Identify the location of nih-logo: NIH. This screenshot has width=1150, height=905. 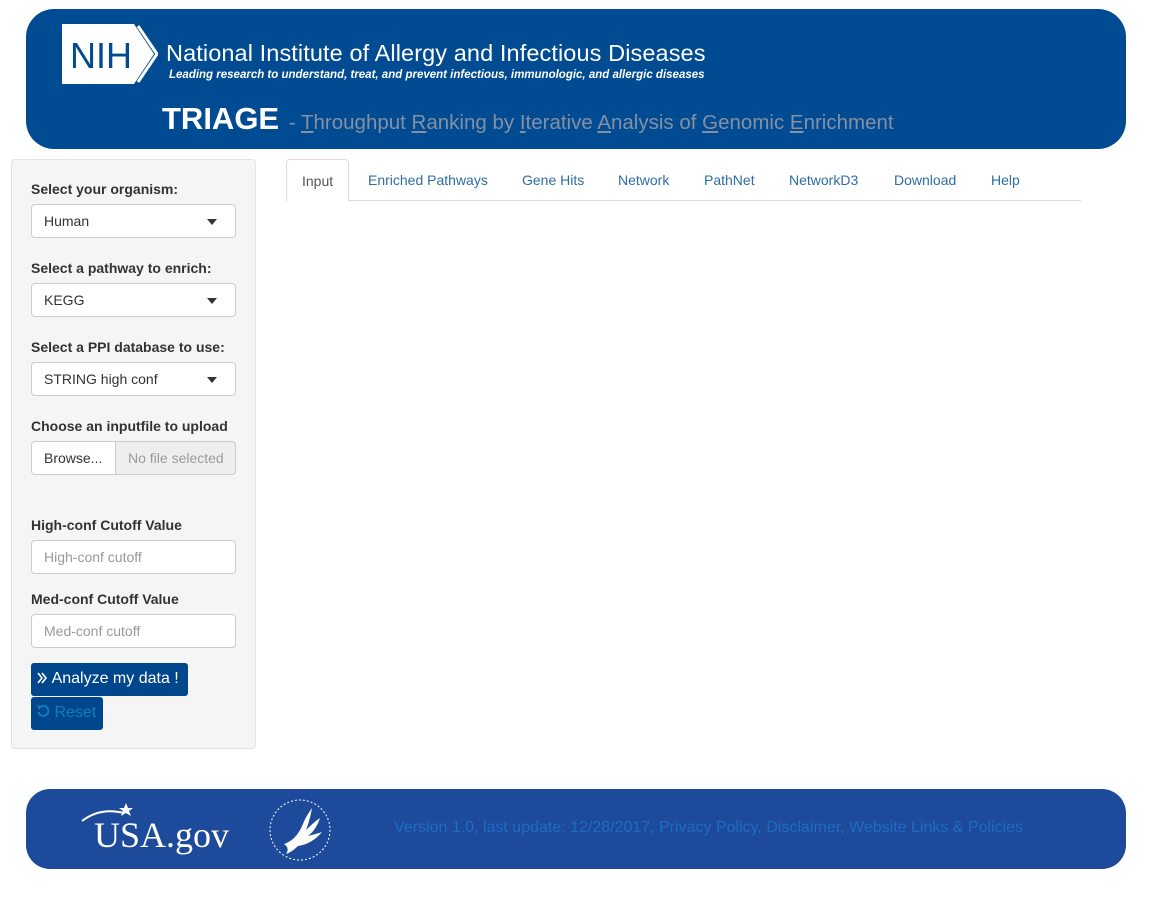
(110, 54).